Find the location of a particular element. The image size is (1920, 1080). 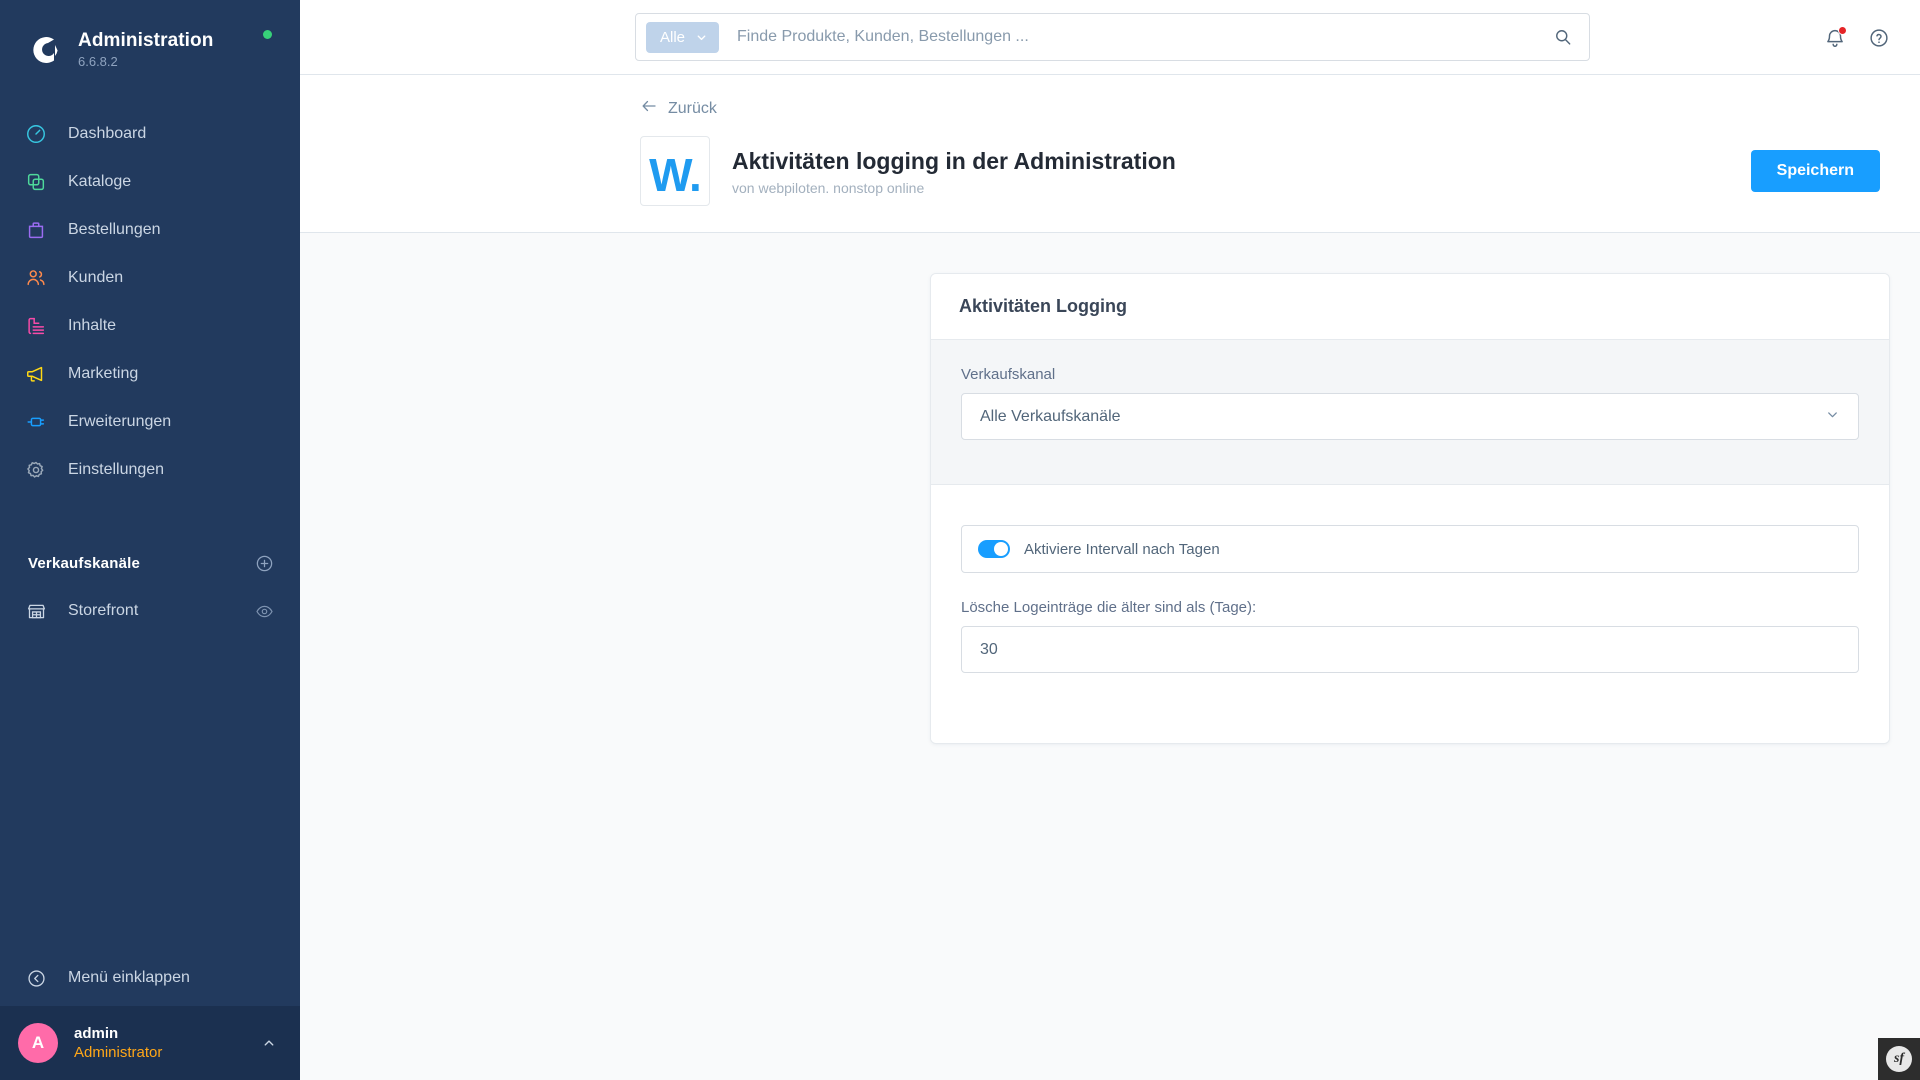

collapse-menu-button: Menü einklappen is located at coordinates (150, 978).